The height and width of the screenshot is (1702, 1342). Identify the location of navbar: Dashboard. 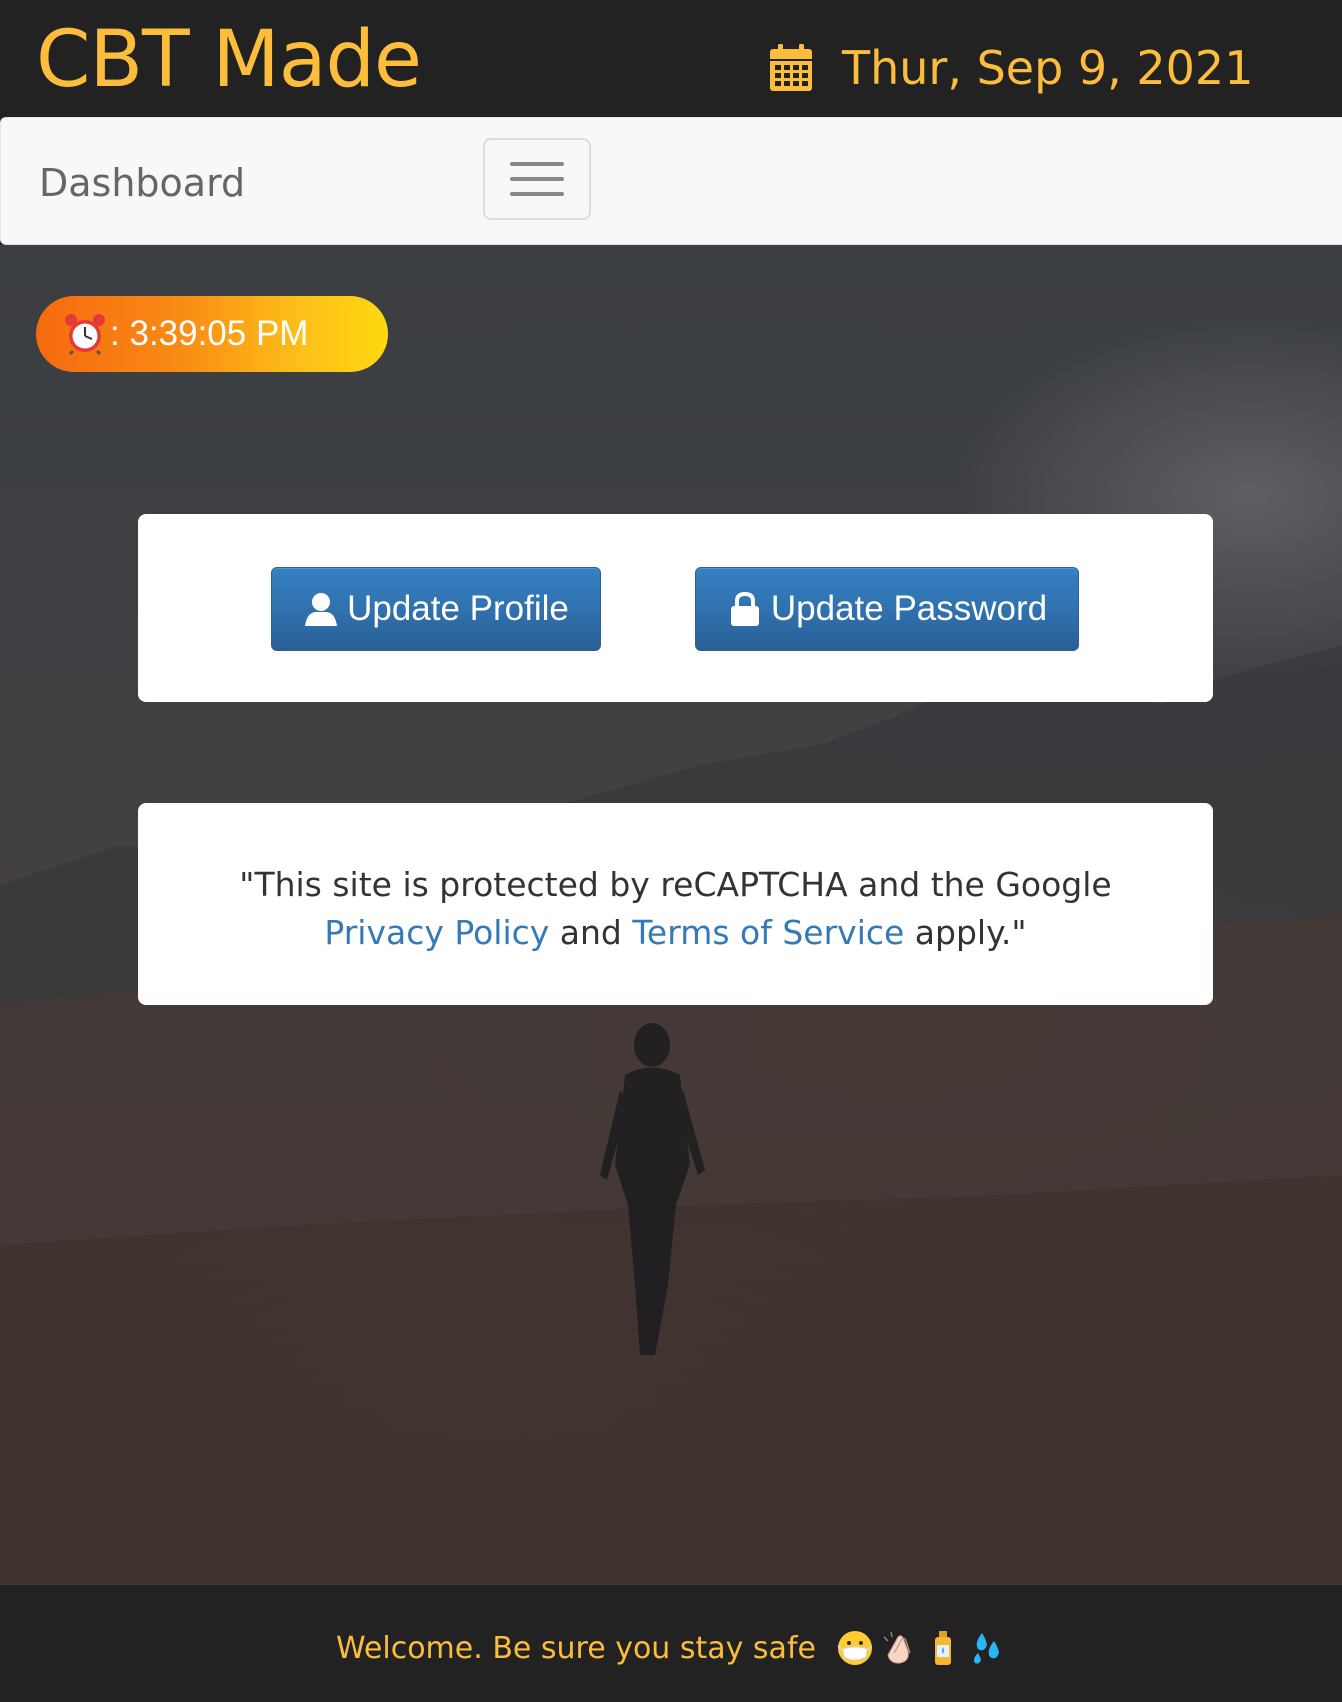
(671, 181).